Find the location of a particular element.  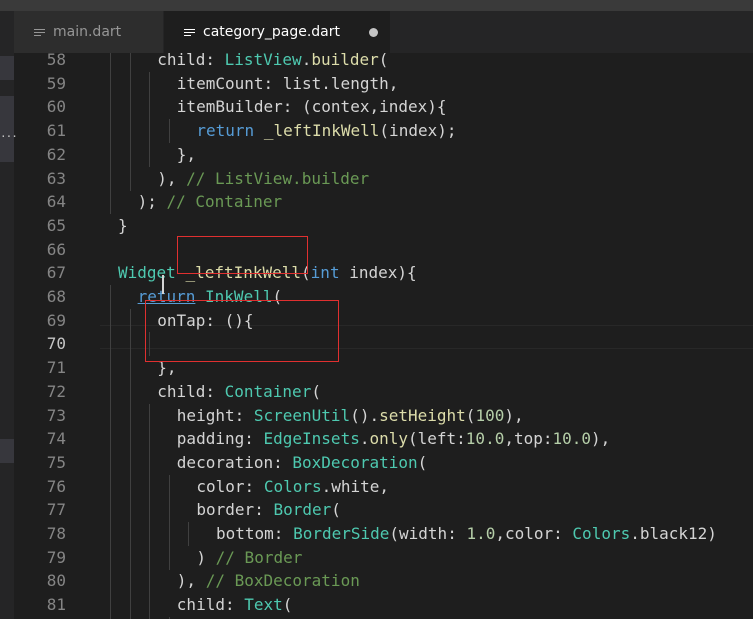

code-token: bottom: is located at coordinates (255, 533).